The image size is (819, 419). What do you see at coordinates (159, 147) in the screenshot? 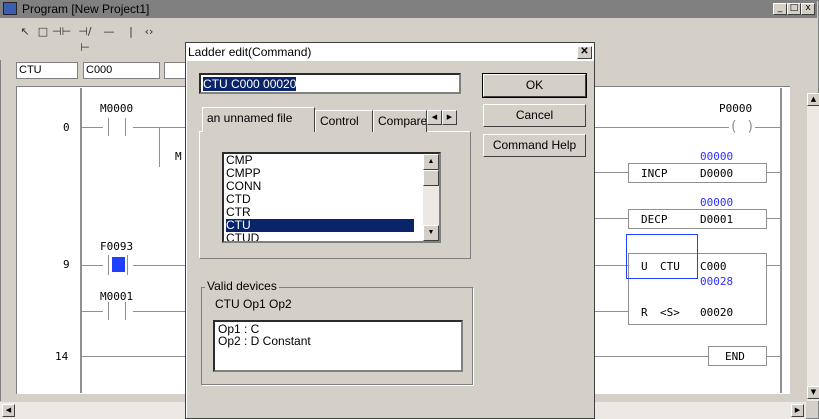
I see `branch-line` at bounding box center [159, 147].